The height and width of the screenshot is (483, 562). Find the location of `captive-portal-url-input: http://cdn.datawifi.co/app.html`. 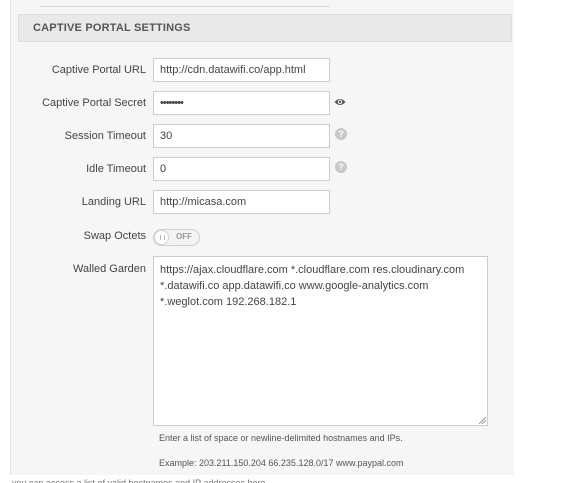

captive-portal-url-input: http://cdn.datawifi.co/app.html is located at coordinates (241, 70).